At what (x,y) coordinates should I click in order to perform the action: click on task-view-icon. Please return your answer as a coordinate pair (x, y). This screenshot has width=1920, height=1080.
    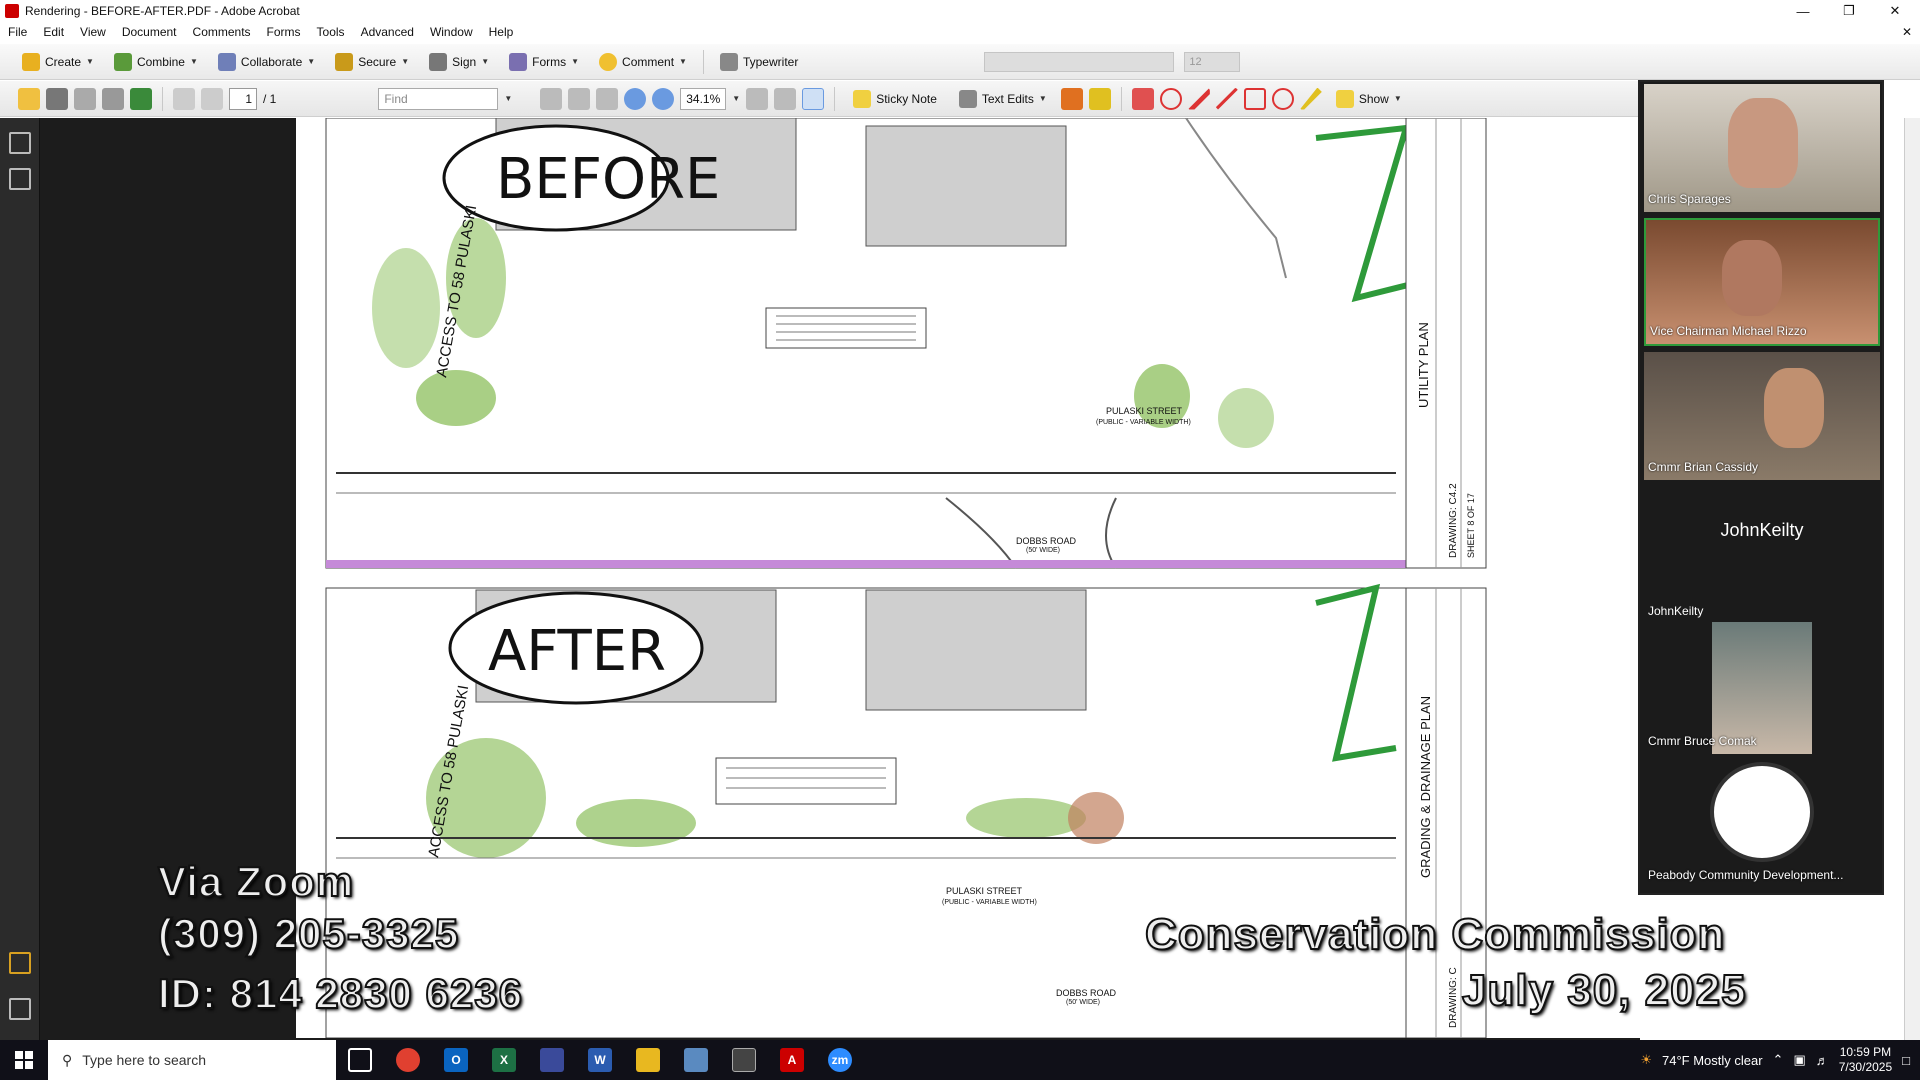
    Looking at the image, I should click on (360, 1060).